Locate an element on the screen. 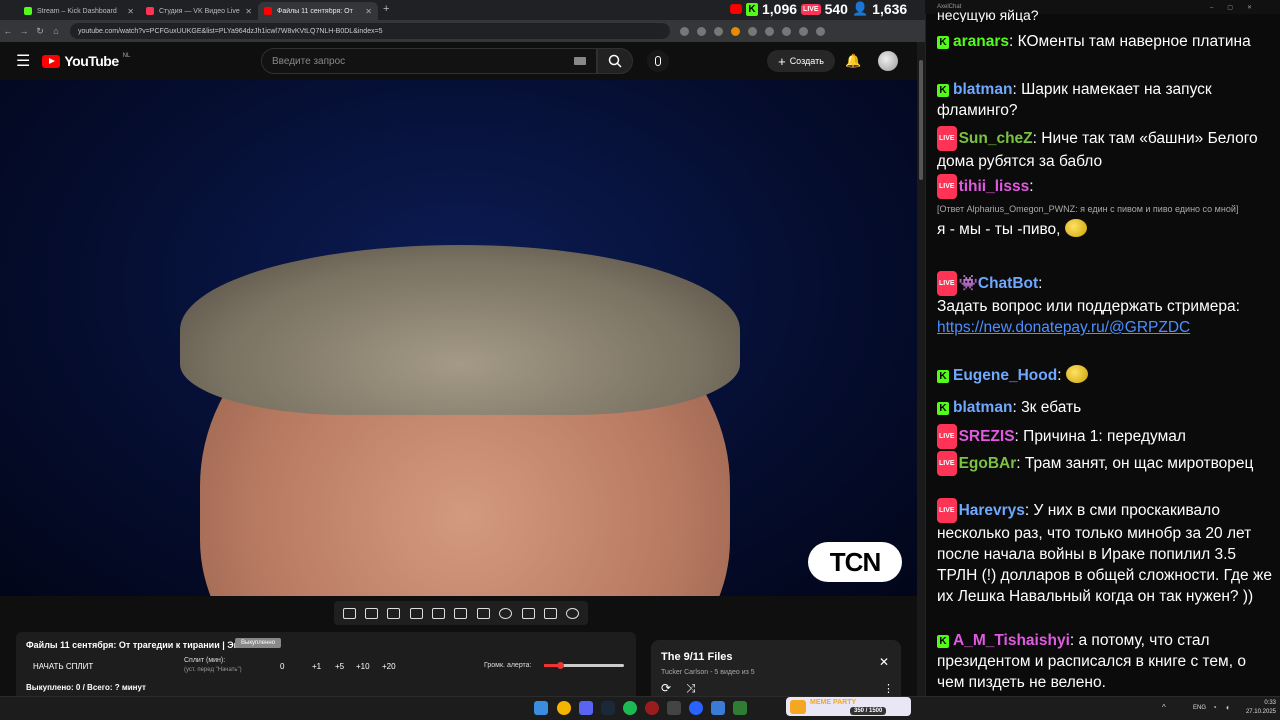 This screenshot has width=1280, height=720. add-20-button: +20 is located at coordinates (389, 666).